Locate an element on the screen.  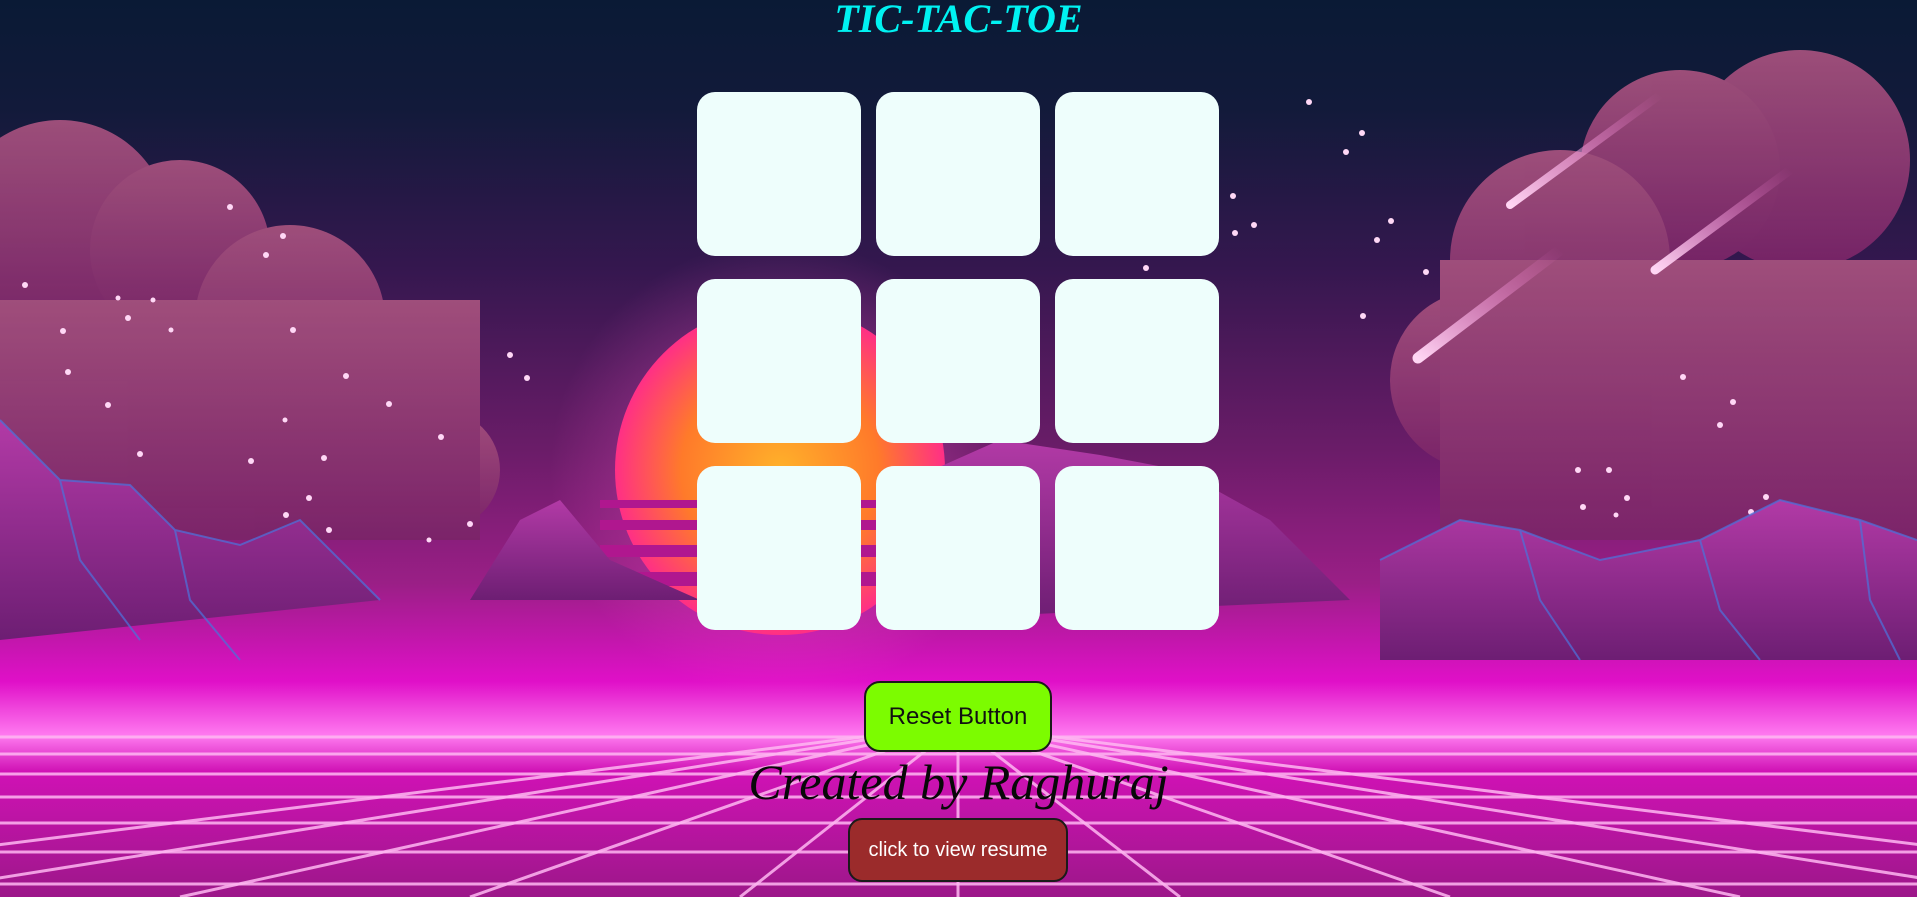
author-credit: Created by Raghuraj is located at coordinates (958, 782).